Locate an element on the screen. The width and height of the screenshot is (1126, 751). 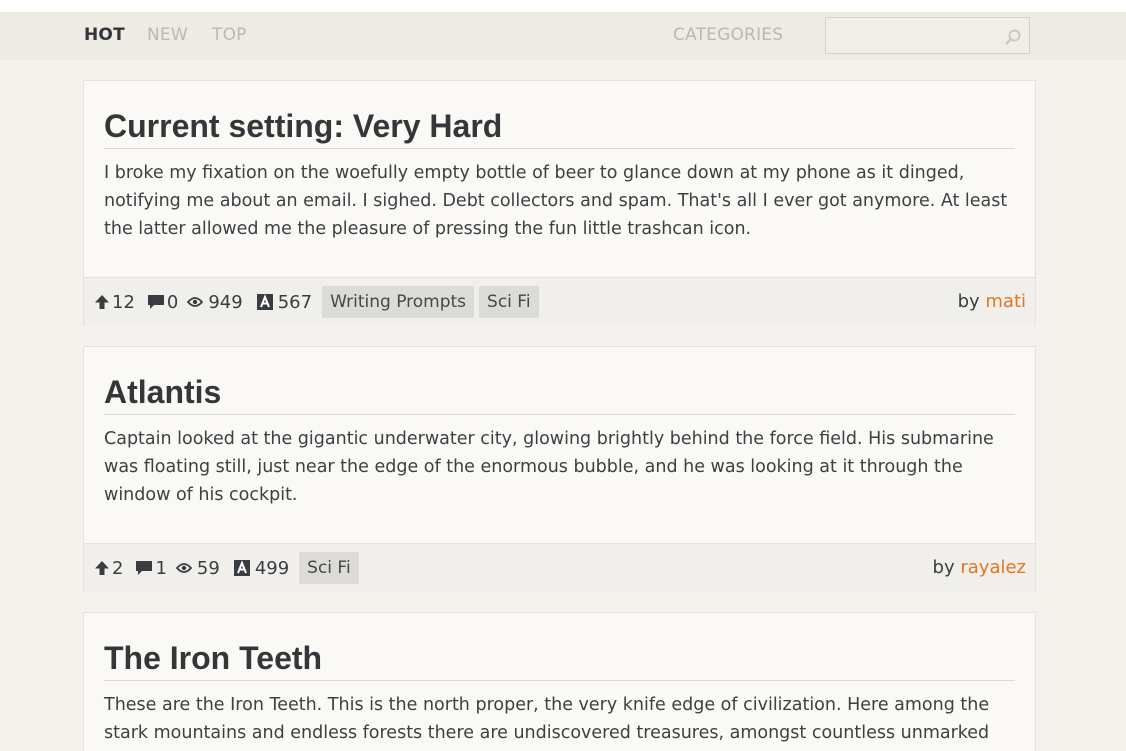
comment-stat: 1 is located at coordinates (151, 568).